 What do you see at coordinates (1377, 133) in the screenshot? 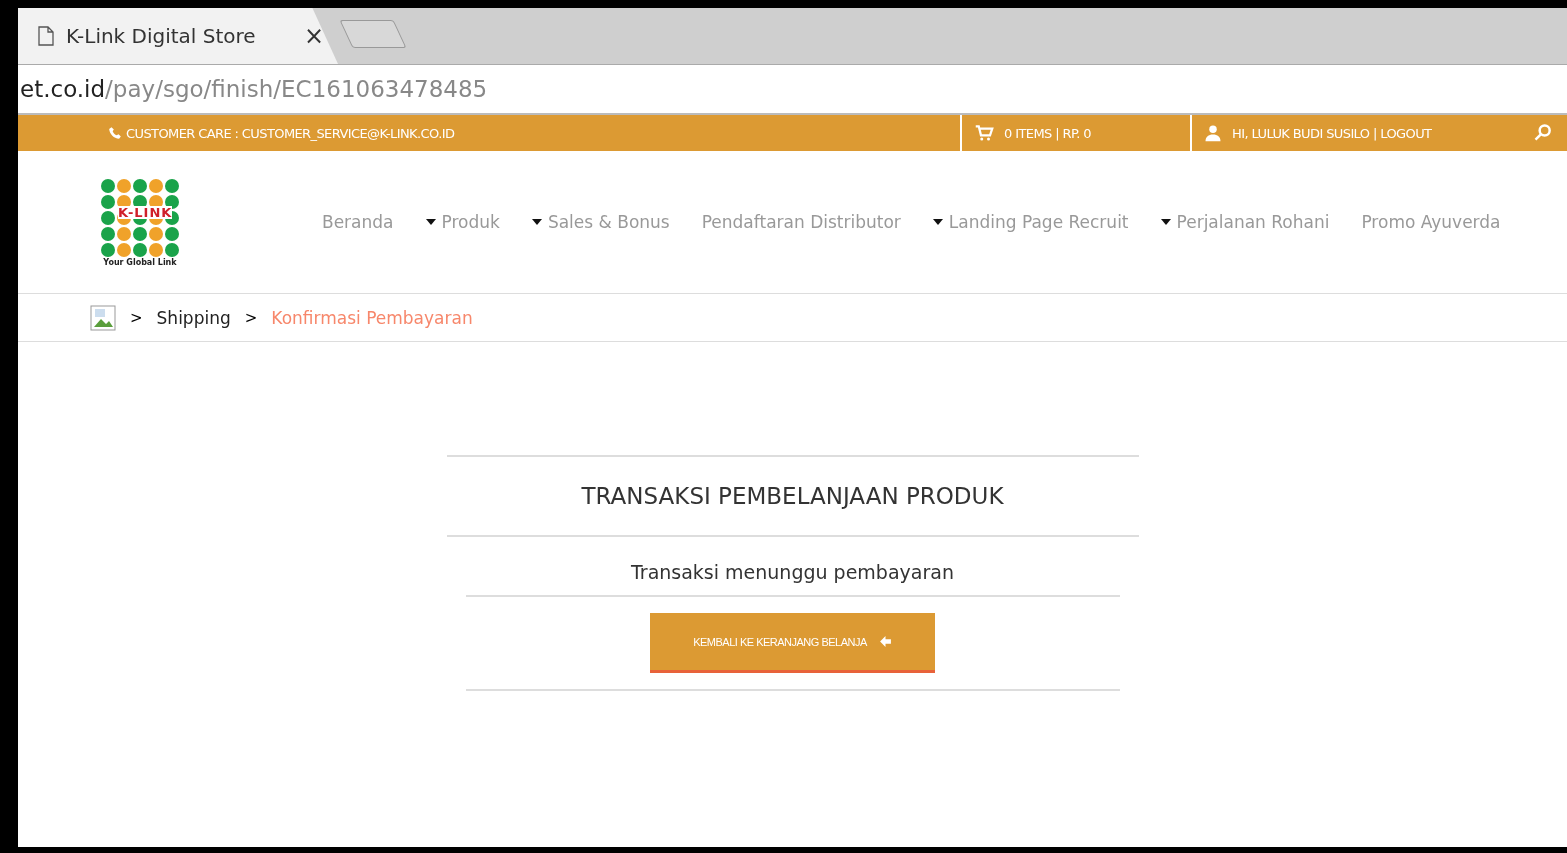
I see `user-account-link: HI, LULUK BUDI SUSILO | LOGOUT` at bounding box center [1377, 133].